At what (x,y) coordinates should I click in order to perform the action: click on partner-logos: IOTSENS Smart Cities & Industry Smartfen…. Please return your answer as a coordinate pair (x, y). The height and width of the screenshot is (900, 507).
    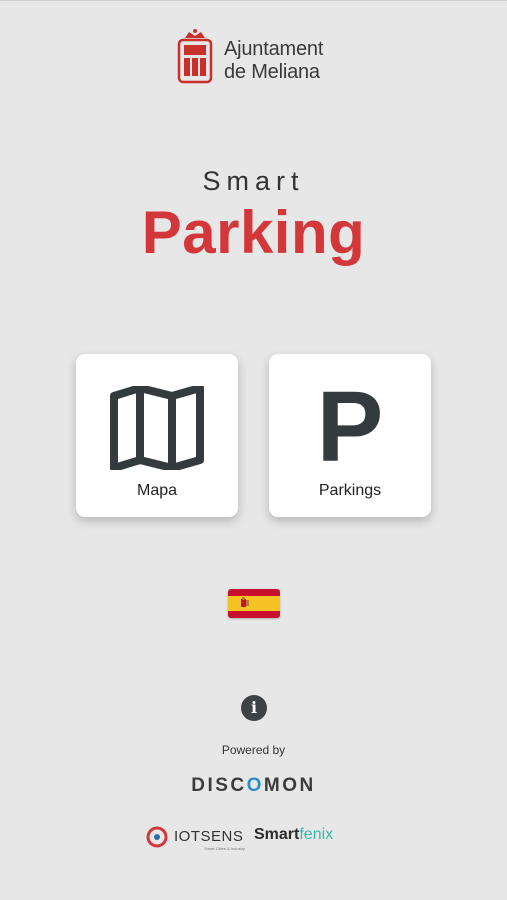
    Looking at the image, I should click on (253, 837).